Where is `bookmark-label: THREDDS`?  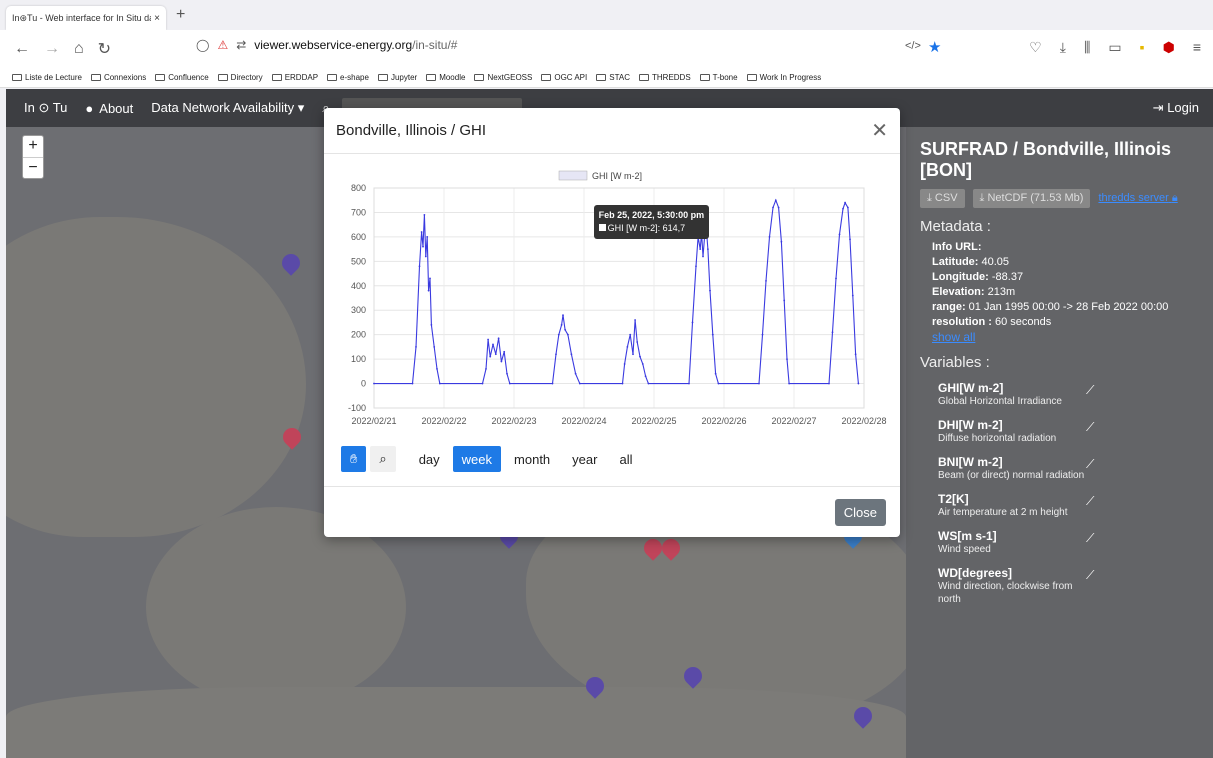 bookmark-label: THREDDS is located at coordinates (671, 77).